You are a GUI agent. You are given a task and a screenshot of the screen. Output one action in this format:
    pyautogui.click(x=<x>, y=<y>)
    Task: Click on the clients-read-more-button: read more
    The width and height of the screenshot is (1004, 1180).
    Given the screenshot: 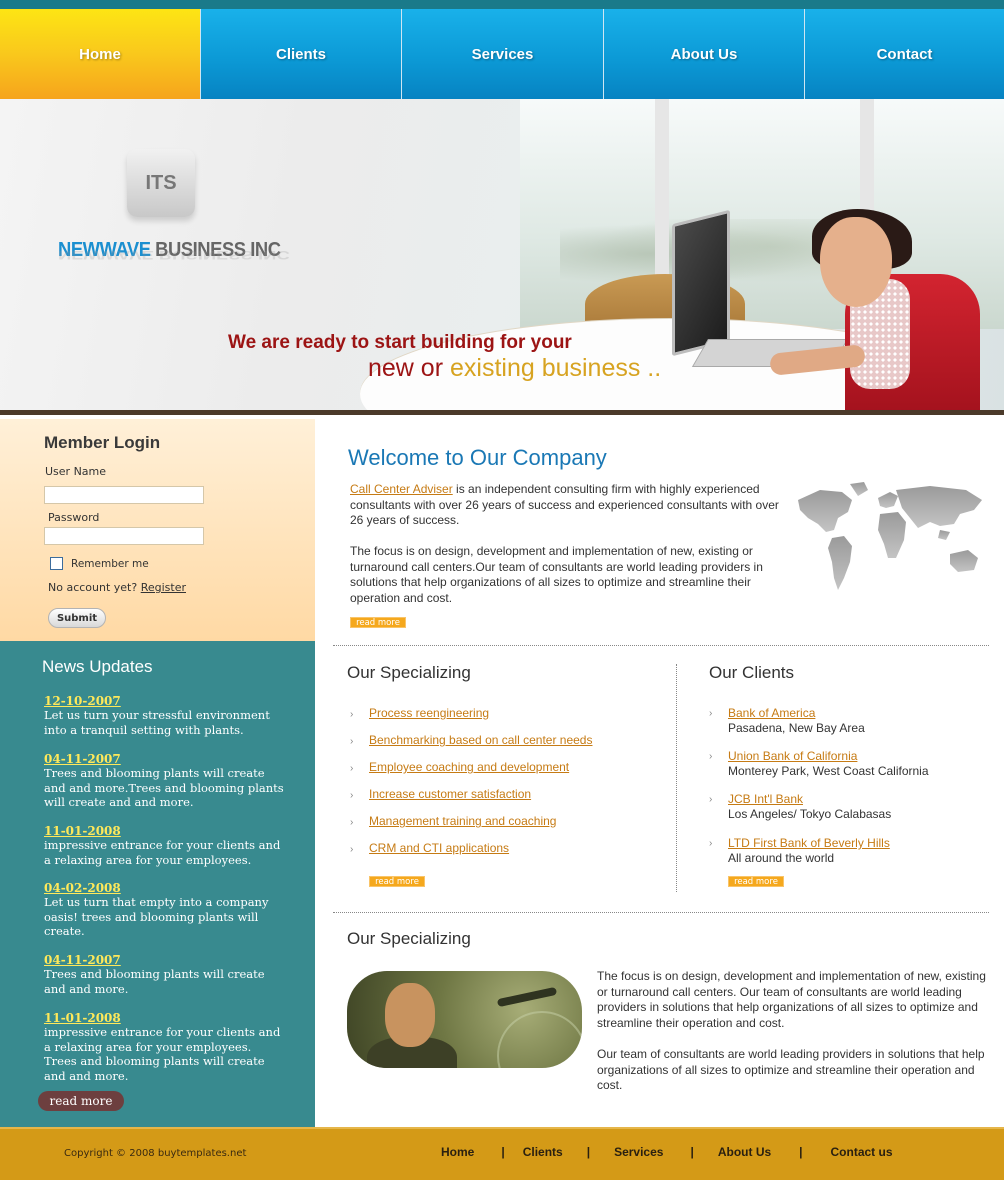 What is the action you would take?
    pyautogui.click(x=756, y=881)
    